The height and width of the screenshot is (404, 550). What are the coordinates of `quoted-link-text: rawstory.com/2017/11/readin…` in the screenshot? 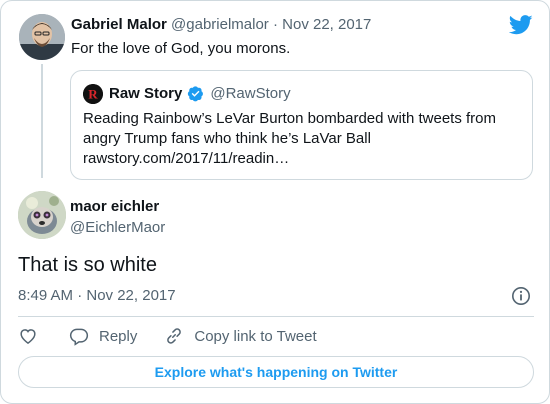 It's located at (186, 158).